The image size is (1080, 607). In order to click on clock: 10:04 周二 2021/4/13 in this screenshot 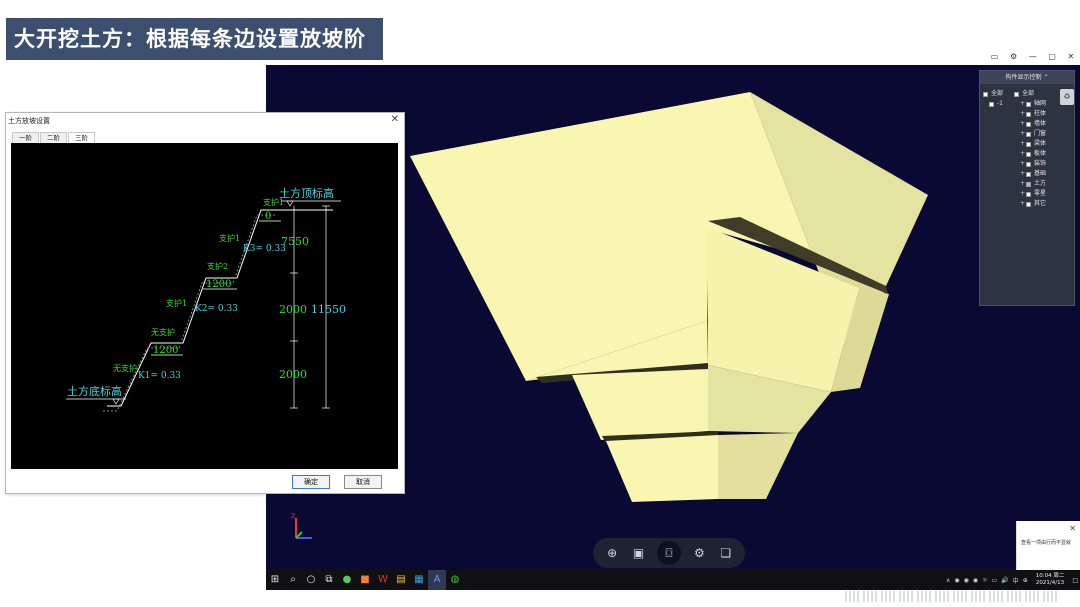, I will do `click(1050, 580)`.